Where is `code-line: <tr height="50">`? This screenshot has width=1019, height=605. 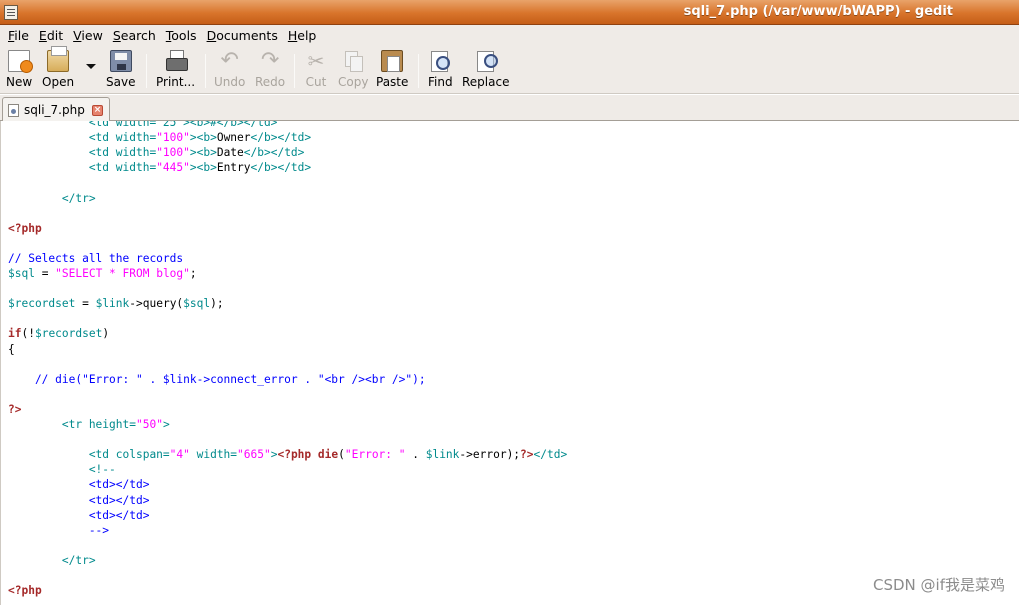
code-line: <tr height="50"> is located at coordinates (89, 424).